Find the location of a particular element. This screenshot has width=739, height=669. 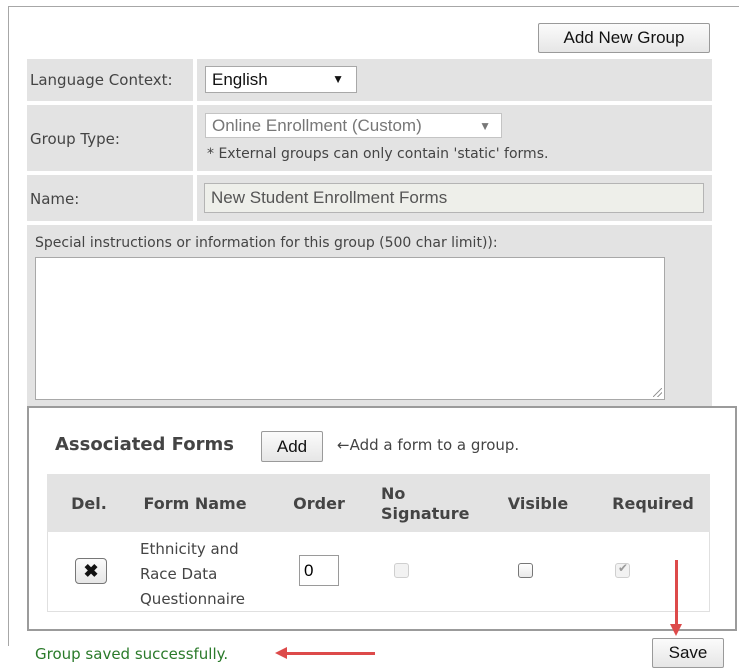

language-select: English ▼ is located at coordinates (281, 79).